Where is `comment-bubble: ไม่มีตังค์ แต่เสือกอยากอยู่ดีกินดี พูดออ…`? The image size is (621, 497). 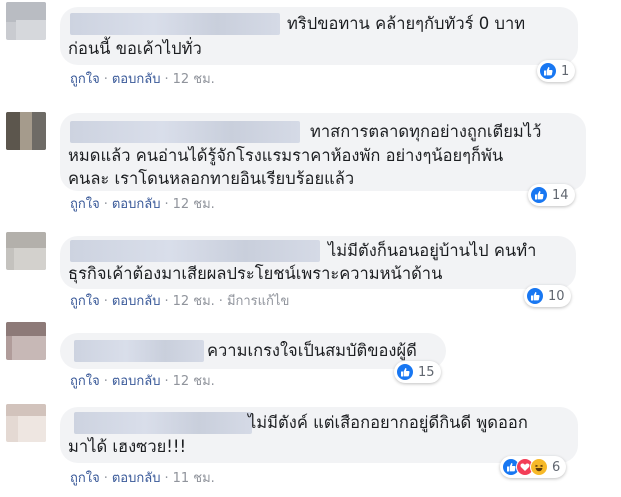 comment-bubble: ไม่มีตังค์ แต่เสือกอยากอยู่ดีกินดี พูดออ… is located at coordinates (319, 435).